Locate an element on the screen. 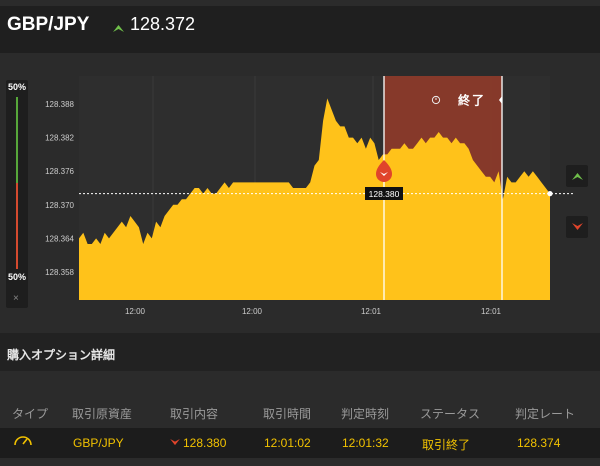 The width and height of the screenshot is (600, 466). put-button is located at coordinates (577, 227).